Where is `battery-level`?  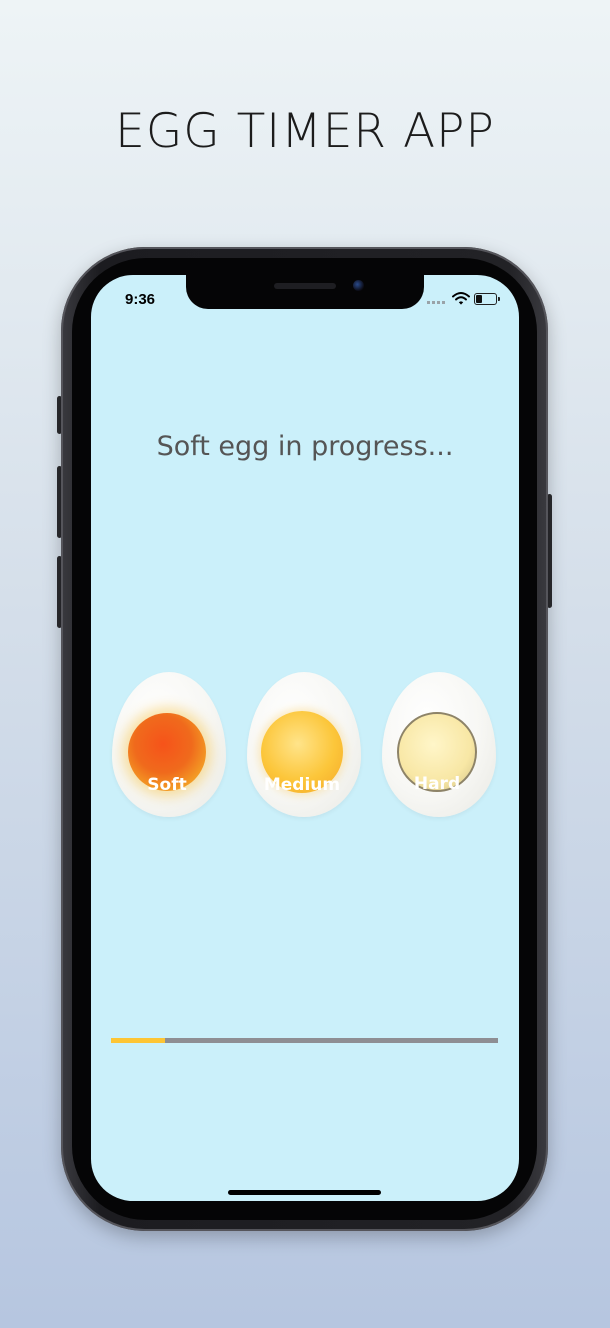
battery-level is located at coordinates (479, 299).